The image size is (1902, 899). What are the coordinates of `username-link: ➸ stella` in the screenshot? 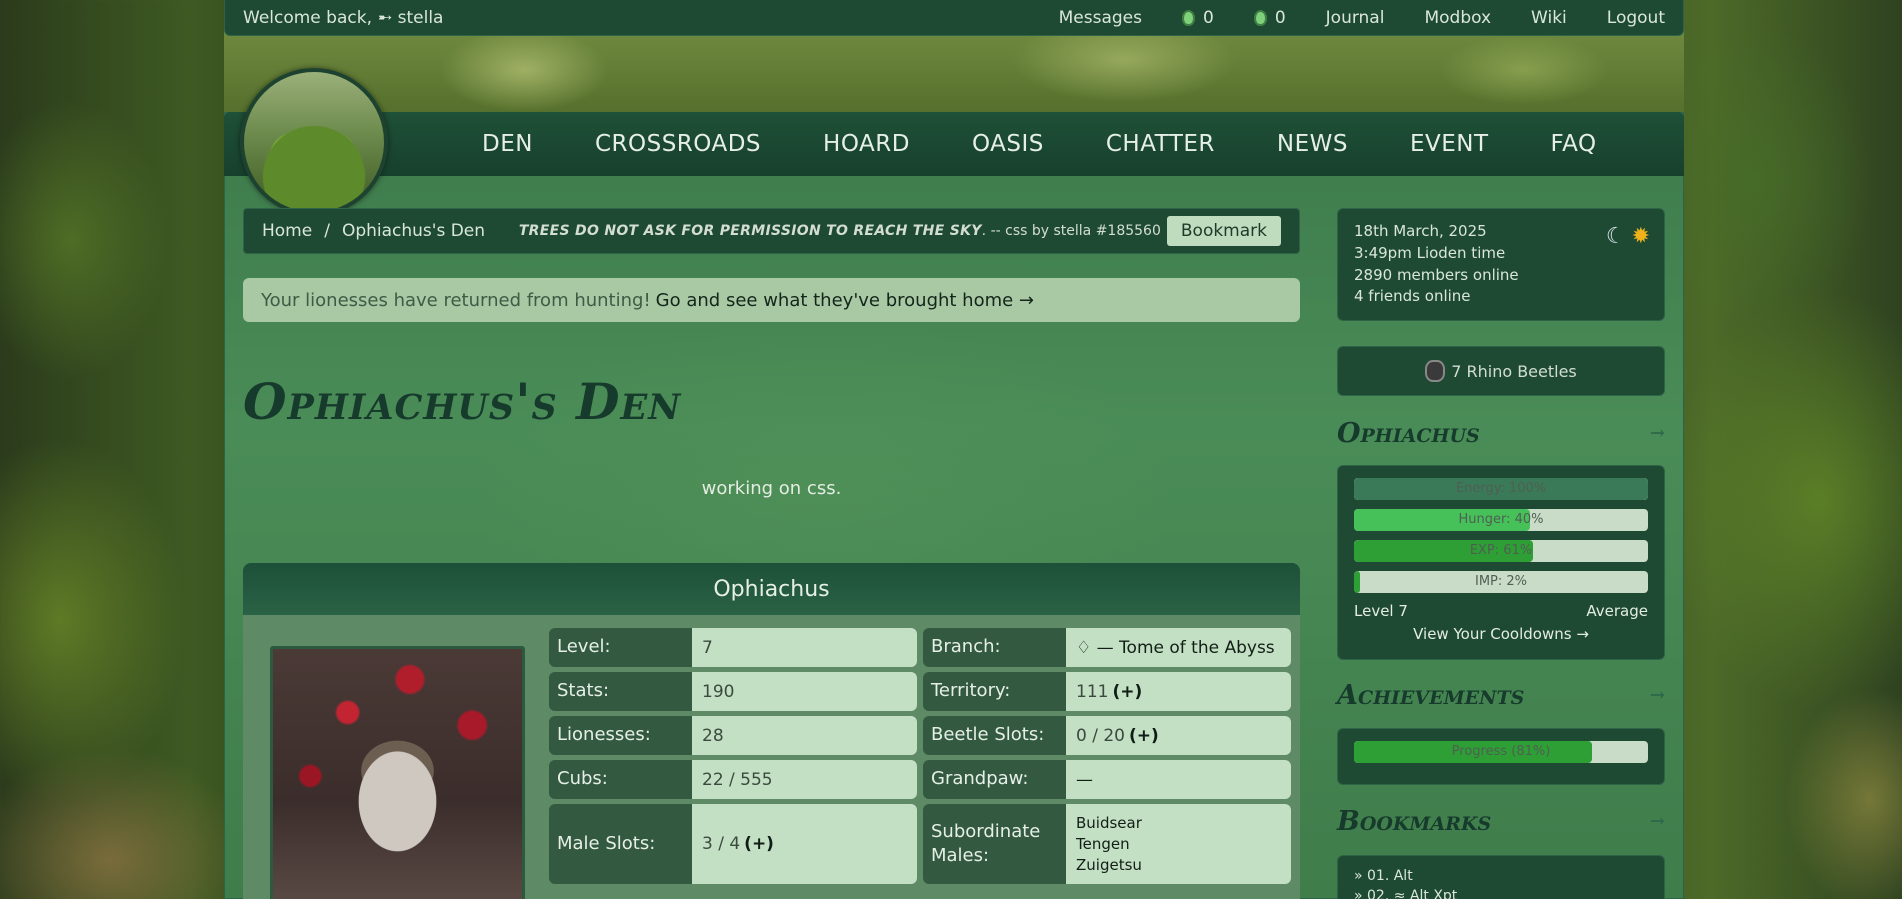 It's located at (411, 18).